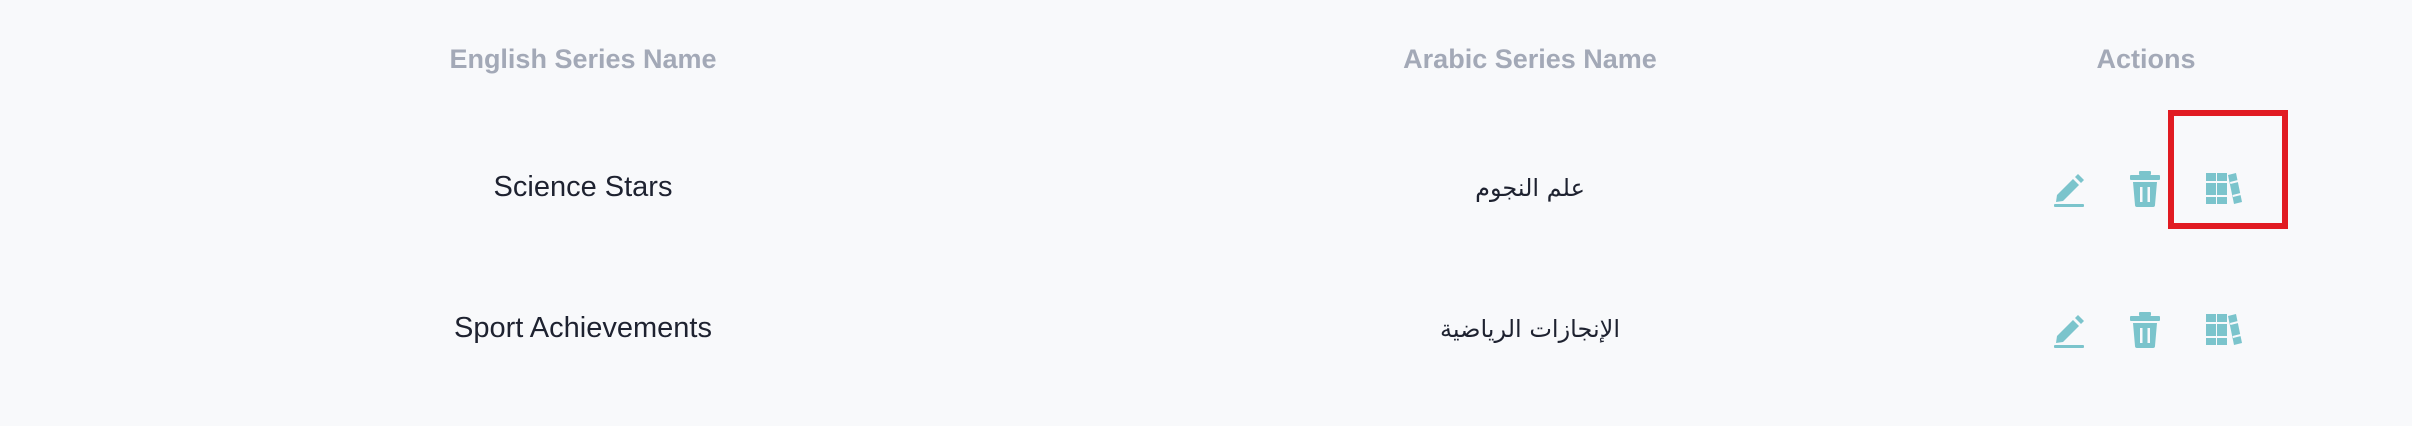  I want to click on column-header-english-series-name: English Series Name, so click(583, 59).